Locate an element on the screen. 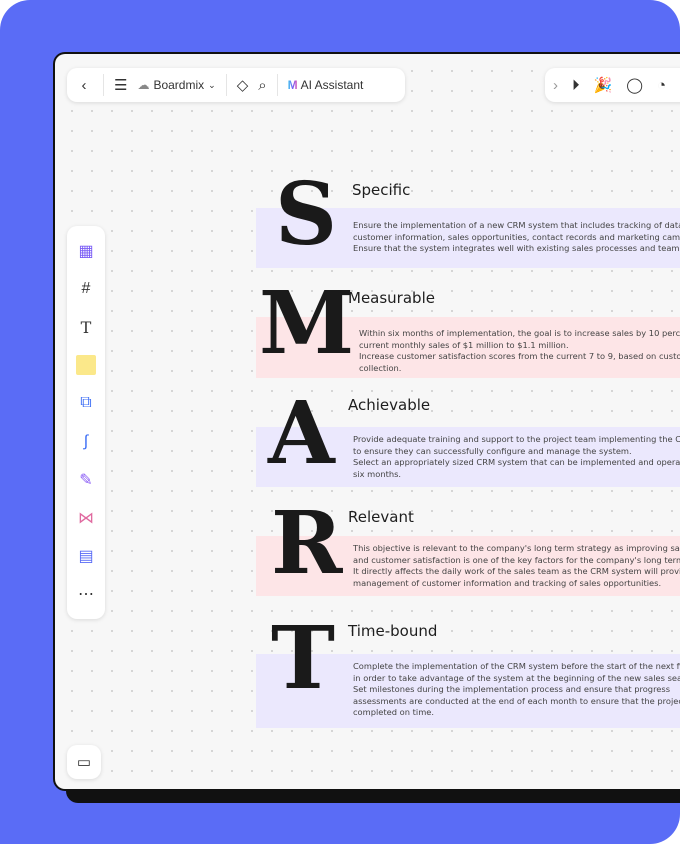 This screenshot has width=680, height=844. relevant-title: Relevant is located at coordinates (381, 517).